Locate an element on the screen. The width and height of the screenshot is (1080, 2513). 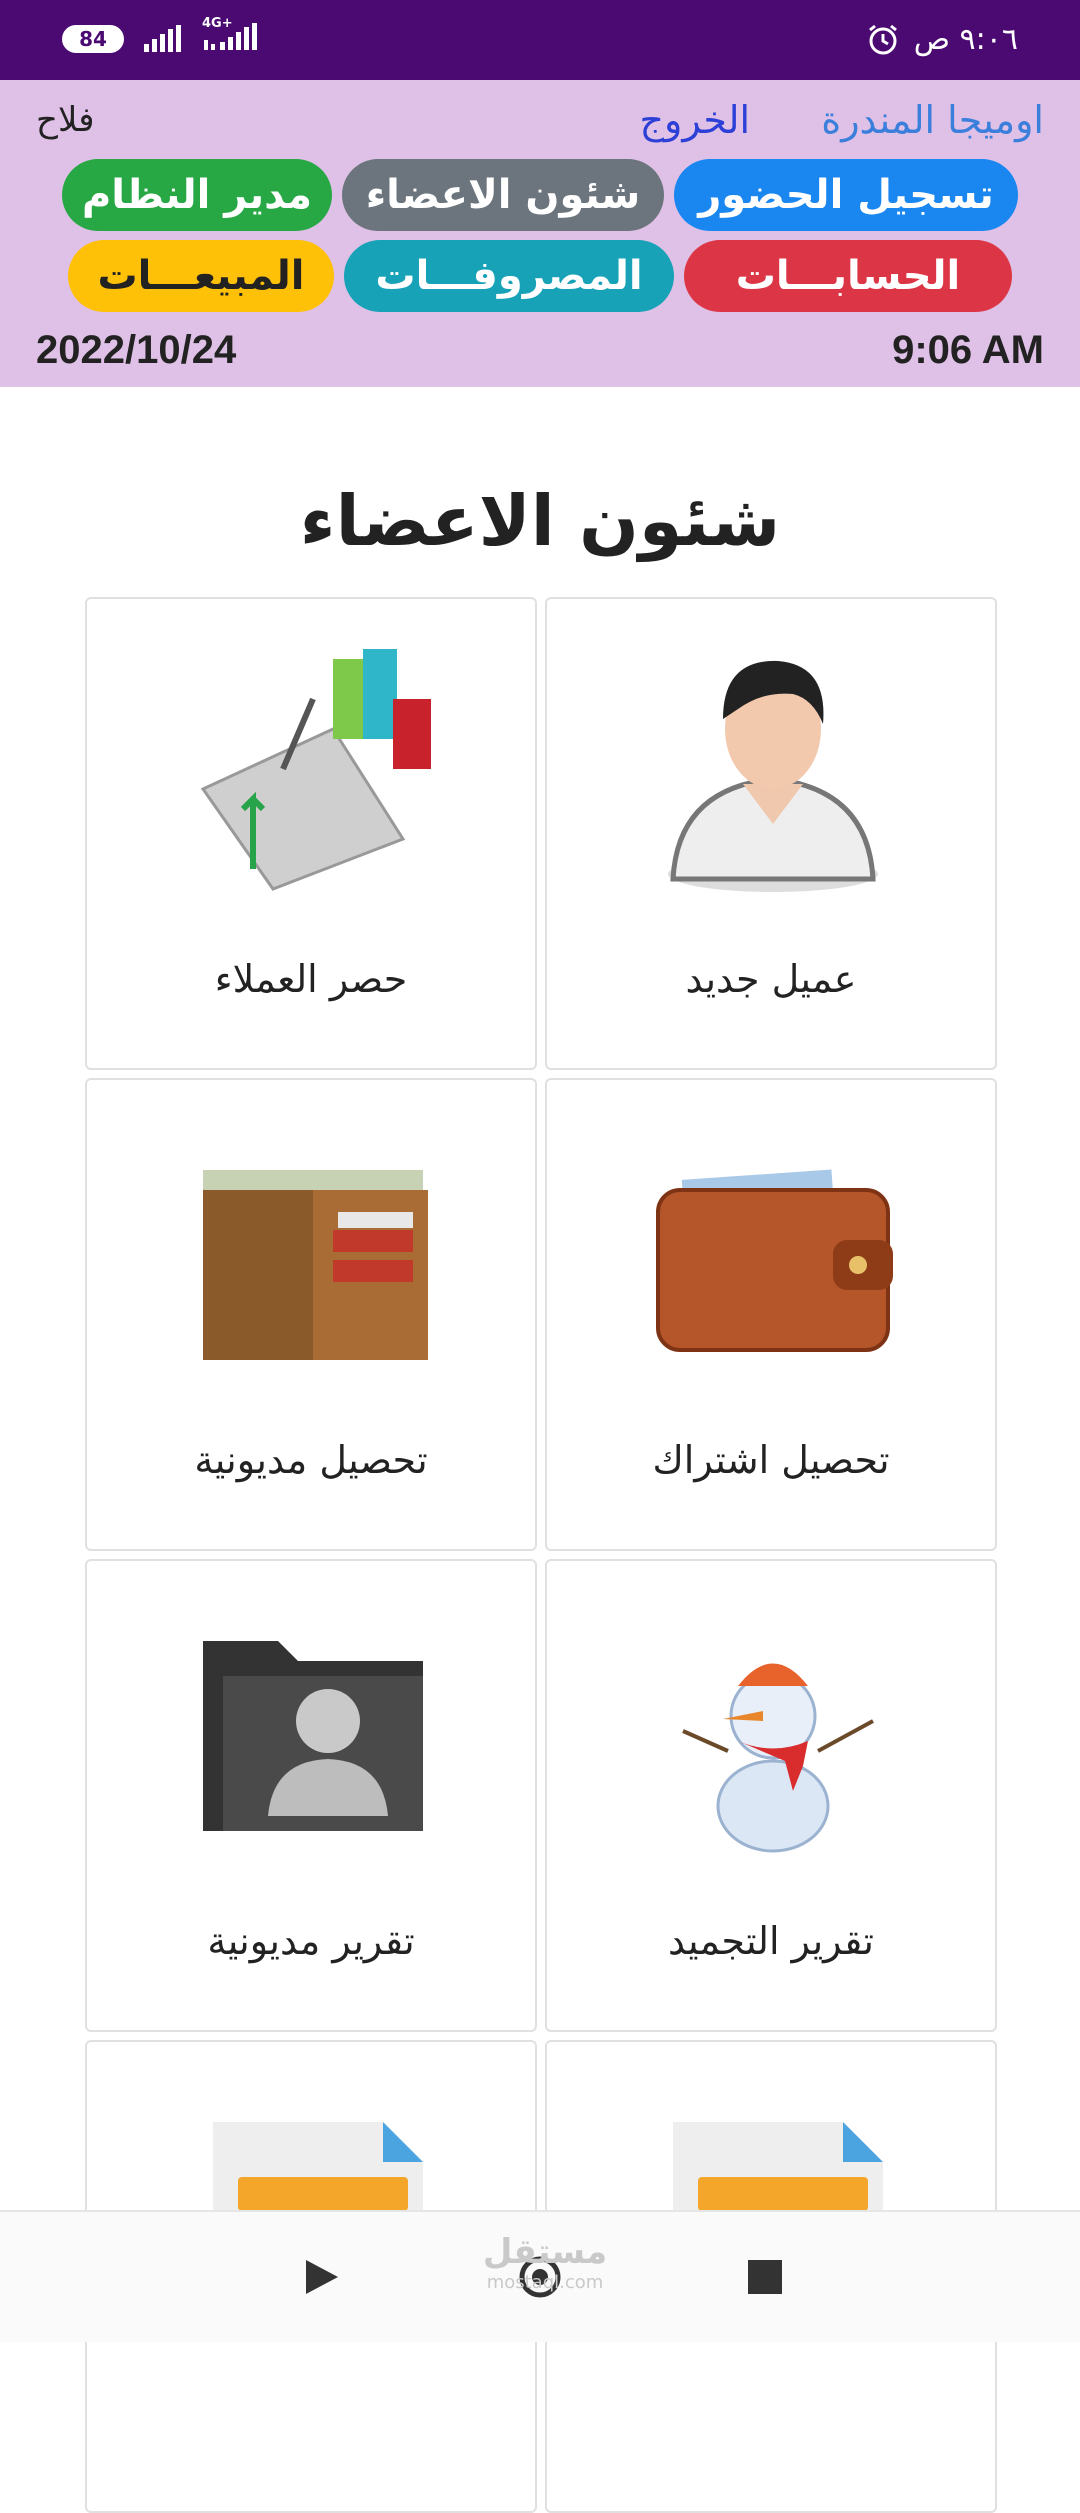
tile-client-count: حصر العملاء is located at coordinates (311, 833).